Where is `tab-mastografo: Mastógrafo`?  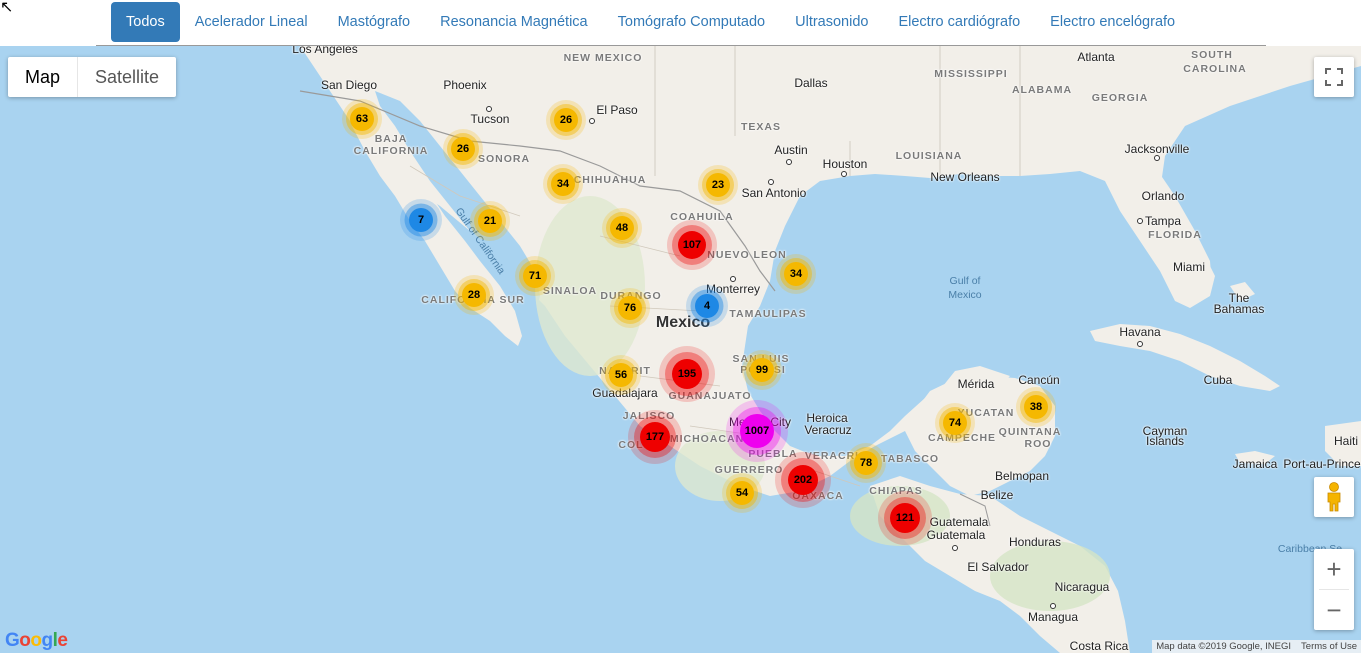 tab-mastografo: Mastógrafo is located at coordinates (374, 22).